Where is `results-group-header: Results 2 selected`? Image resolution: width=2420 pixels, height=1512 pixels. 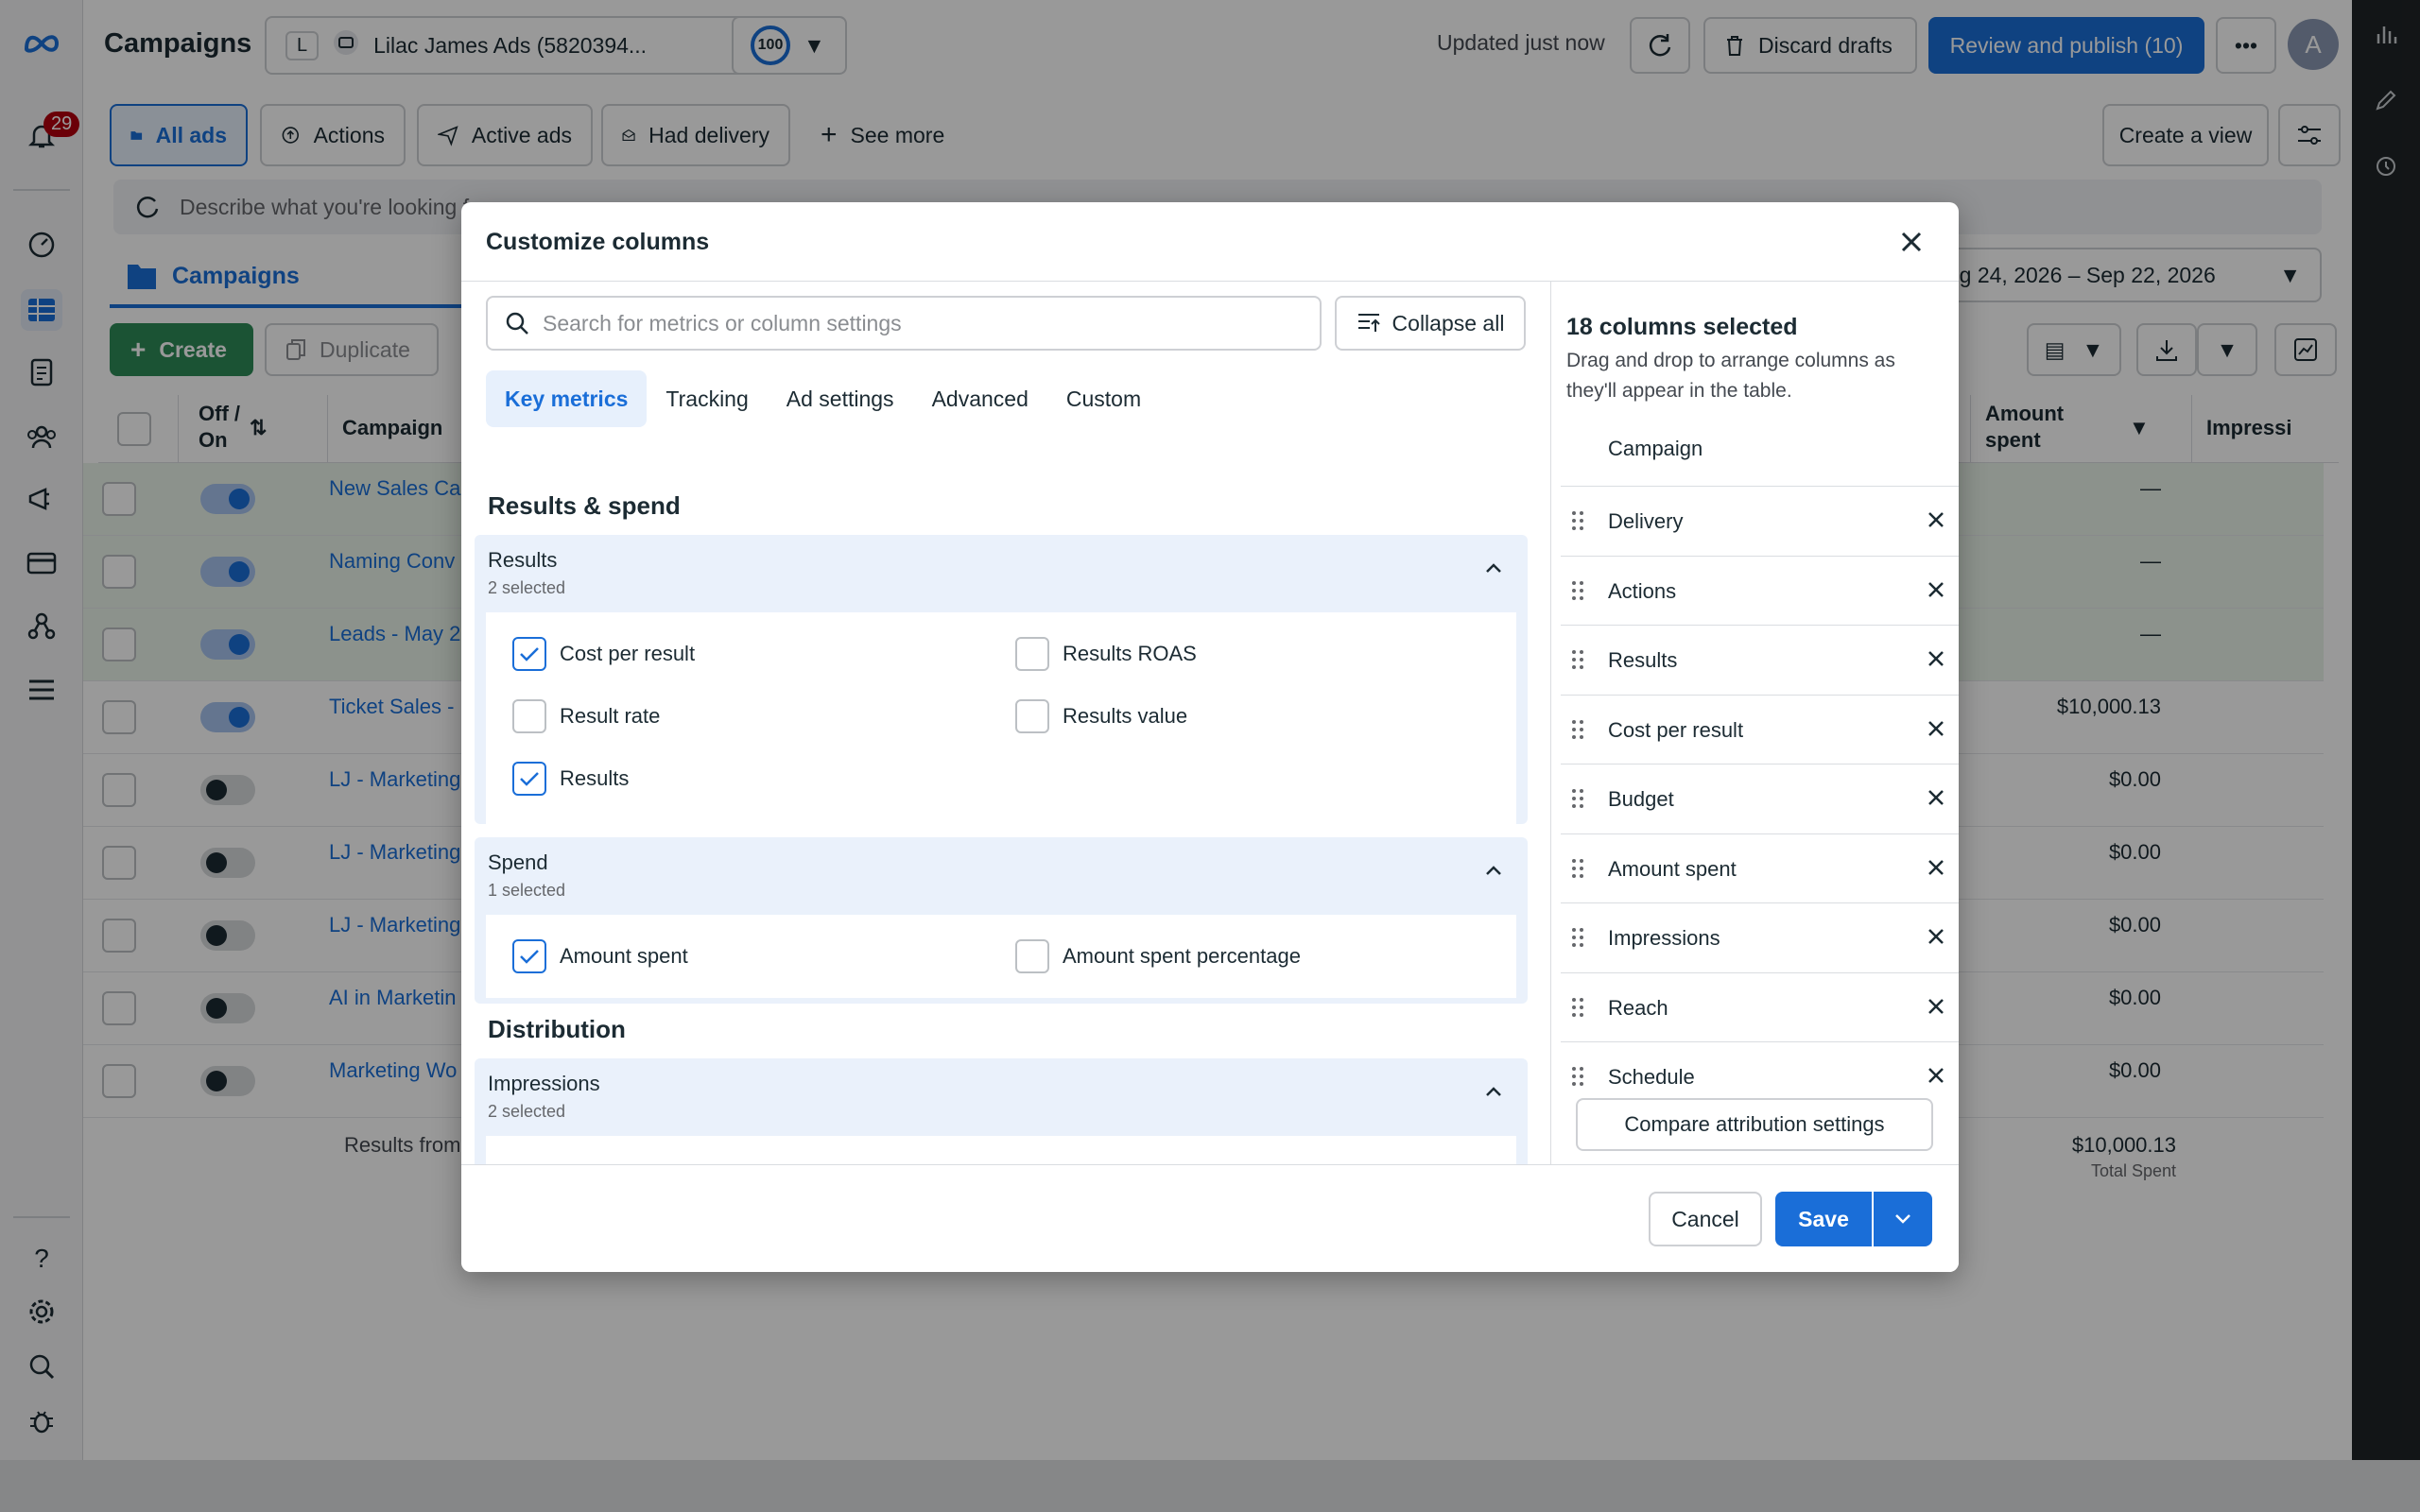
results-group-header: Results 2 selected is located at coordinates (1001, 573).